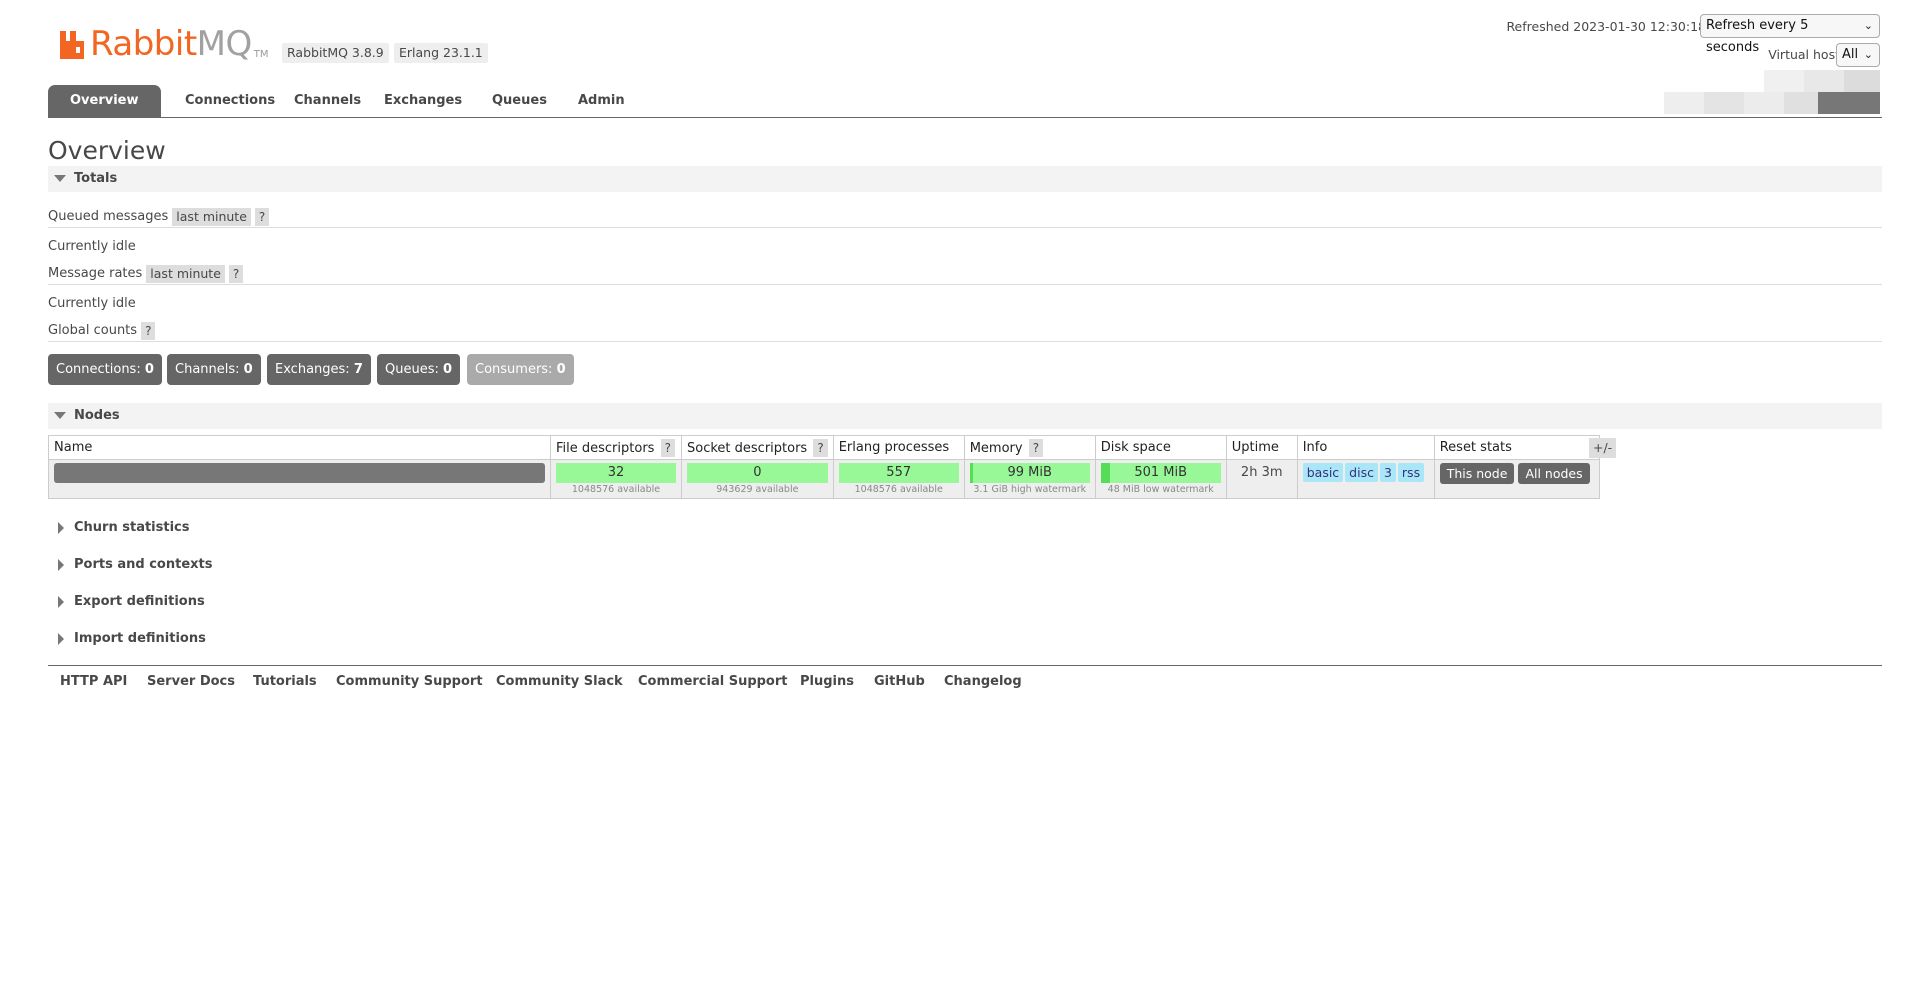  I want to click on disk-space-cell: 501 MiB 48 MiB low watermark, so click(1160, 479).